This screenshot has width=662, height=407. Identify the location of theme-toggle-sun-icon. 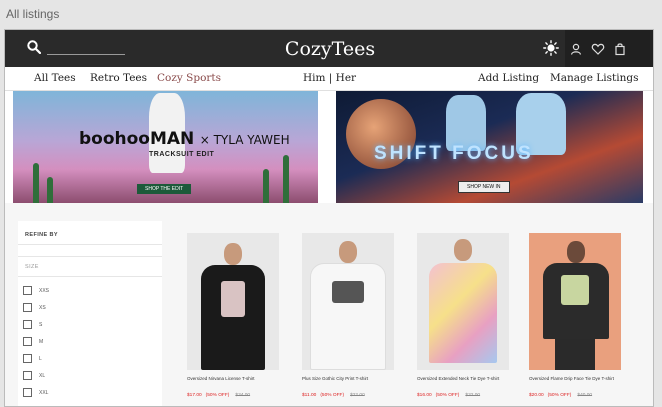
(551, 48).